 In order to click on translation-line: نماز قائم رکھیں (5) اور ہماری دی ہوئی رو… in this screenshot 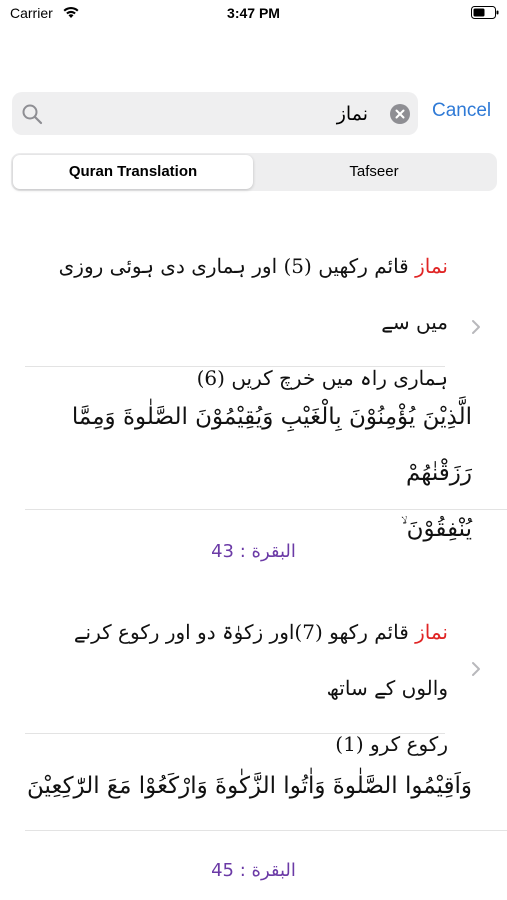, I will do `click(253, 294)`.